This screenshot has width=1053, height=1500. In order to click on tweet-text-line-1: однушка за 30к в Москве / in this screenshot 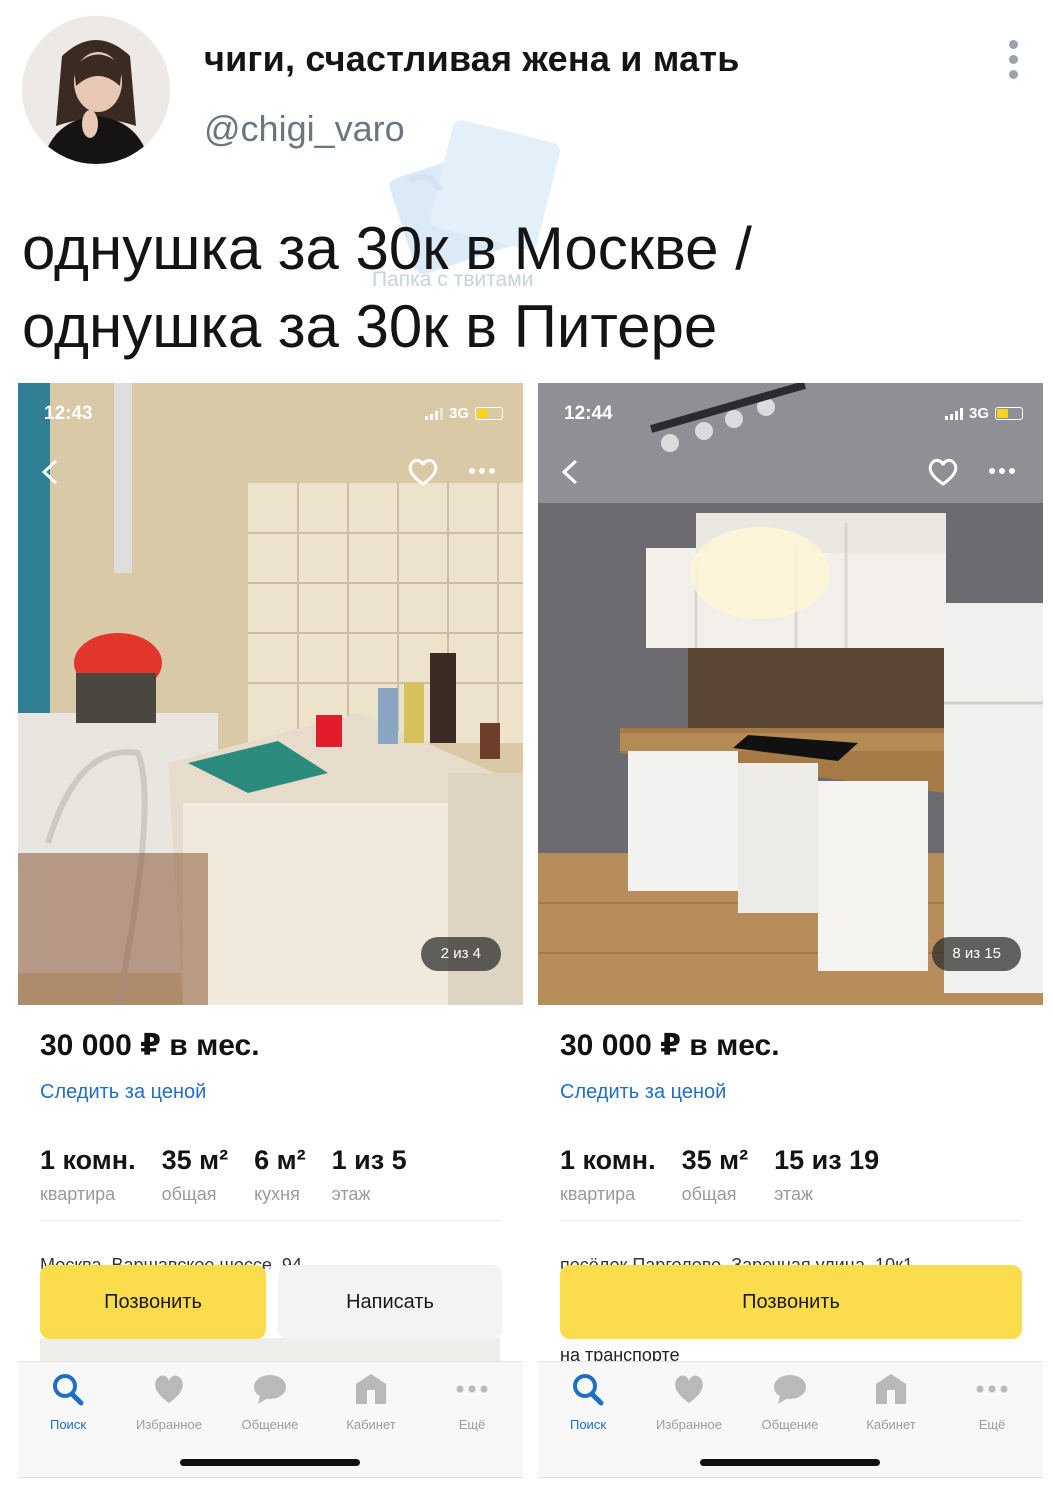, I will do `click(387, 248)`.